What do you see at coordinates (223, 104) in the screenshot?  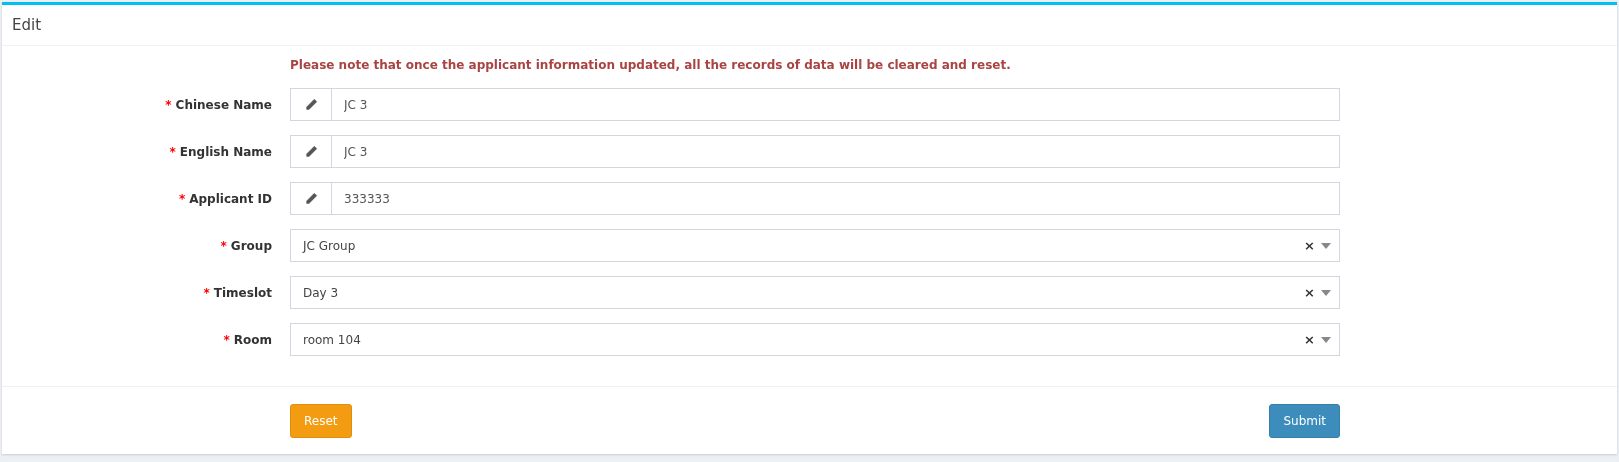 I see `field-label: Chinese Name` at bounding box center [223, 104].